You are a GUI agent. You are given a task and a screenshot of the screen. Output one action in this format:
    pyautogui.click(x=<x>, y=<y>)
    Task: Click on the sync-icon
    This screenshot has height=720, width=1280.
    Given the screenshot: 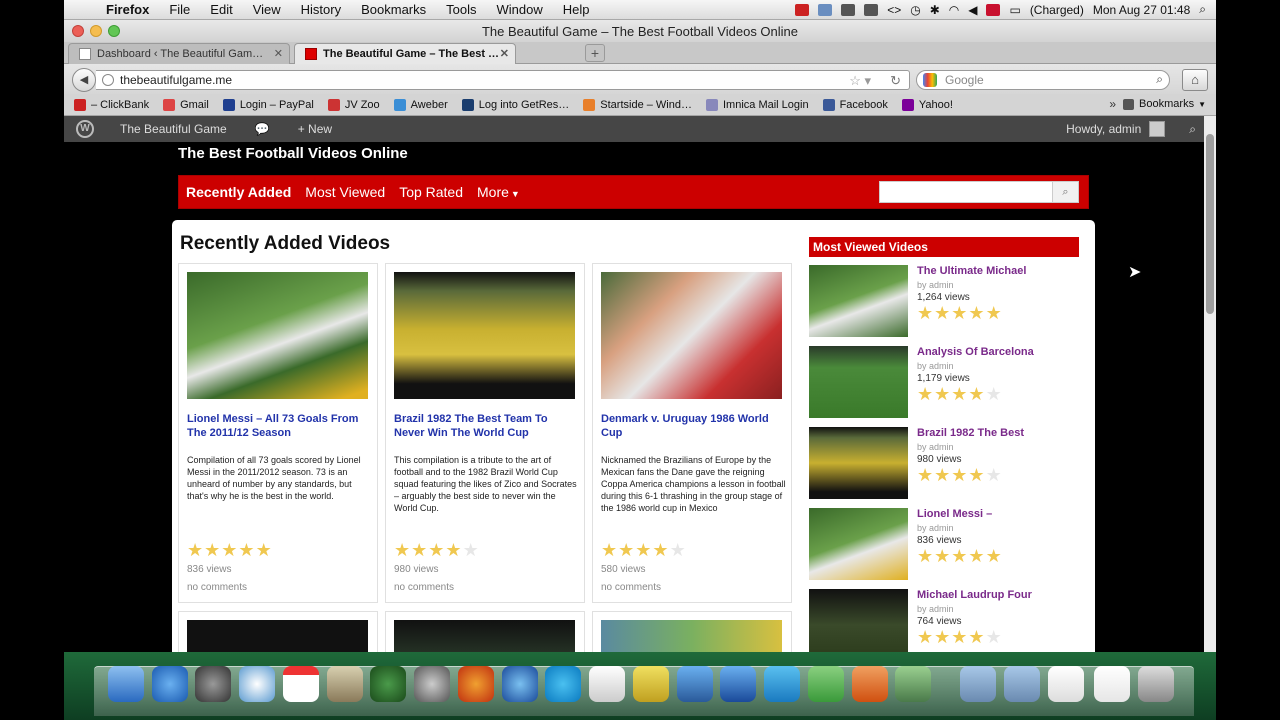 What is the action you would take?
    pyautogui.click(x=825, y=9)
    